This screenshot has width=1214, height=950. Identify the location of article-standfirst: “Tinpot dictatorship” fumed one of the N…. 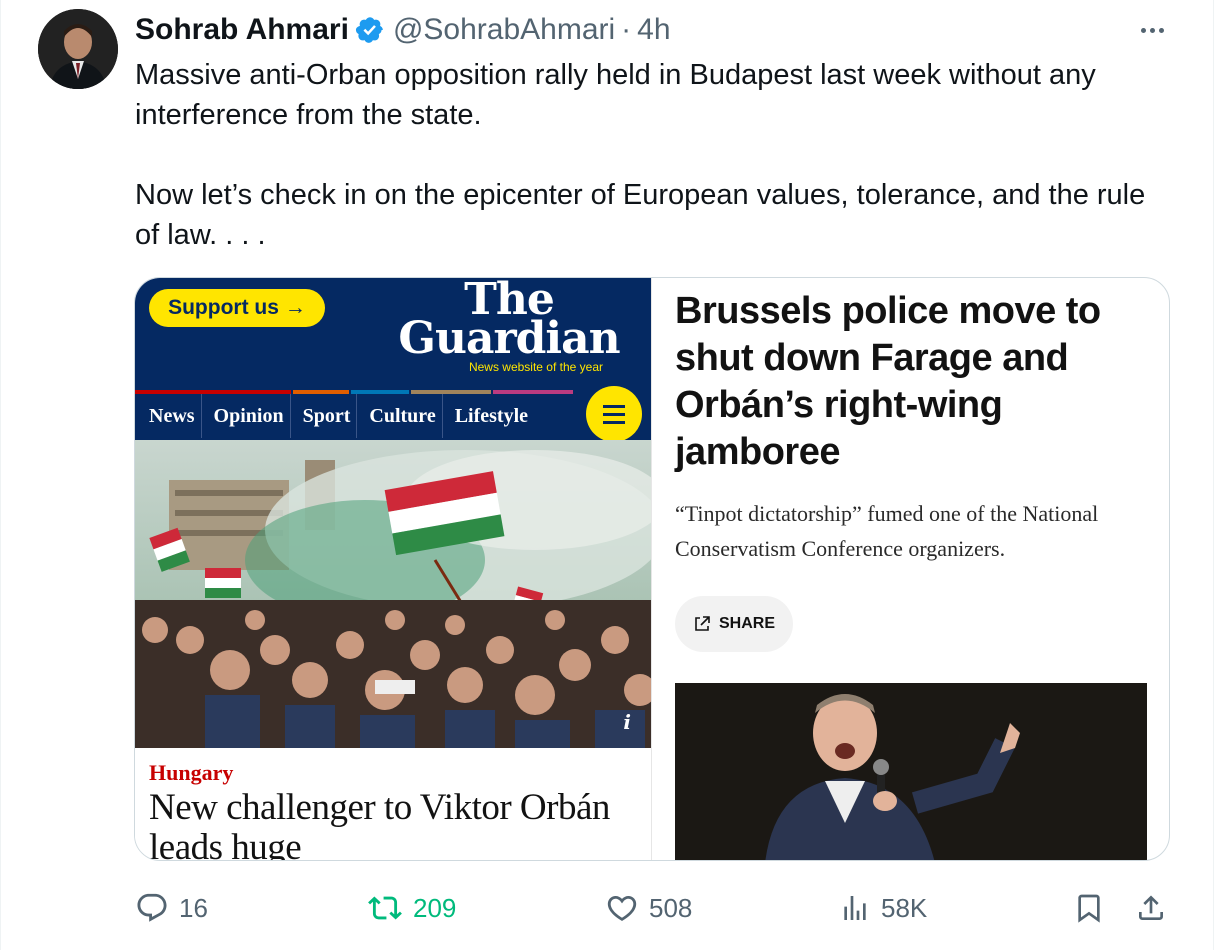
(887, 531).